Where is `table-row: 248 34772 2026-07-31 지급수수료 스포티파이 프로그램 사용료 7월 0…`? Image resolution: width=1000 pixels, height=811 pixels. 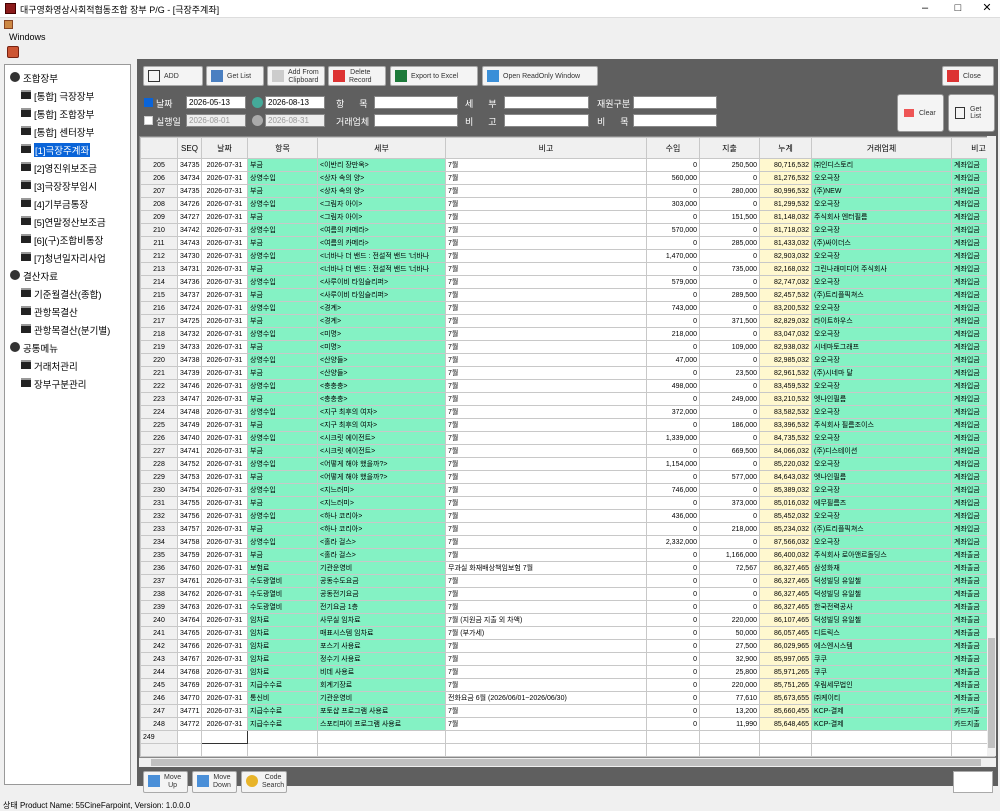 table-row: 248 34772 2026-07-31 지급수수료 스포티파이 프로그램 사용료 7월 0… is located at coordinates (567, 724).